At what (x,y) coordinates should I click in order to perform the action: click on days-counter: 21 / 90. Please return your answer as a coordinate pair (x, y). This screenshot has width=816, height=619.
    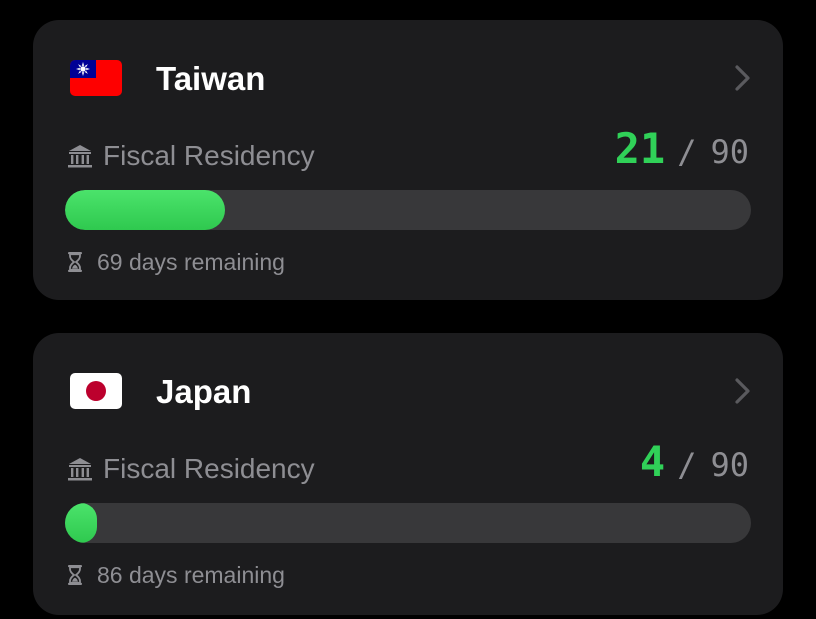
    Looking at the image, I should click on (682, 150).